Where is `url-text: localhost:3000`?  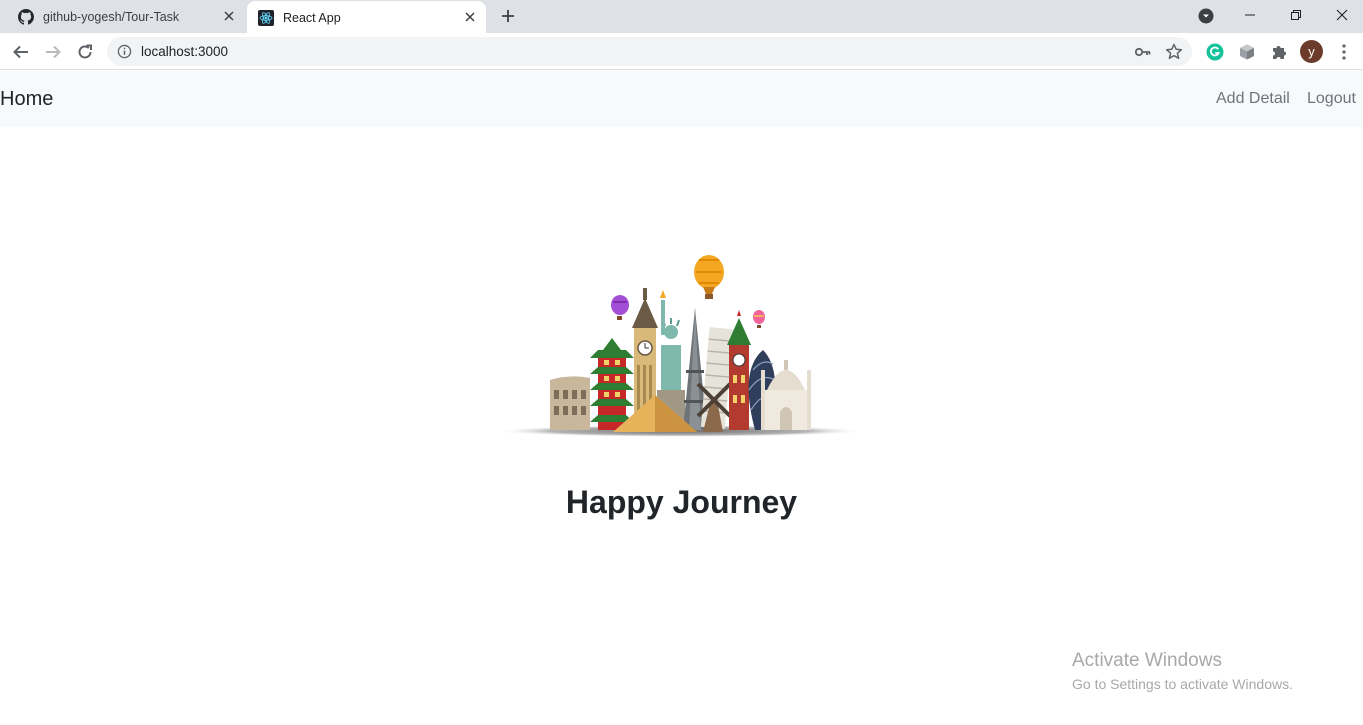 url-text: localhost:3000 is located at coordinates (184, 51).